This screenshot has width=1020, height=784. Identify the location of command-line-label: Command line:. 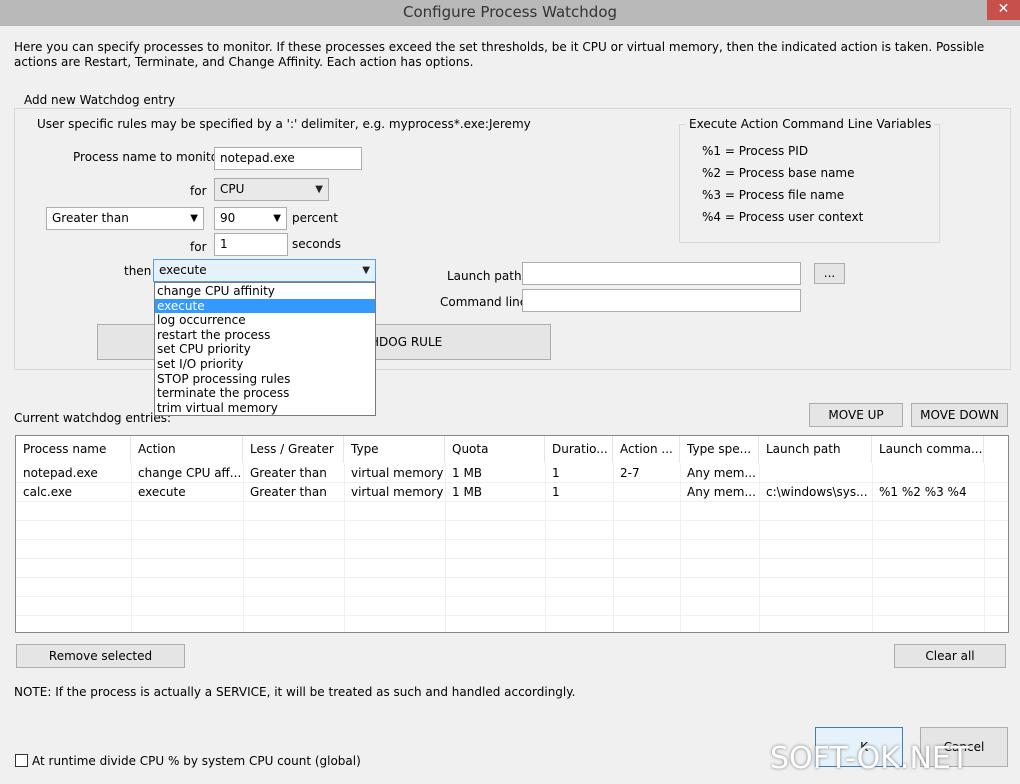
(486, 302).